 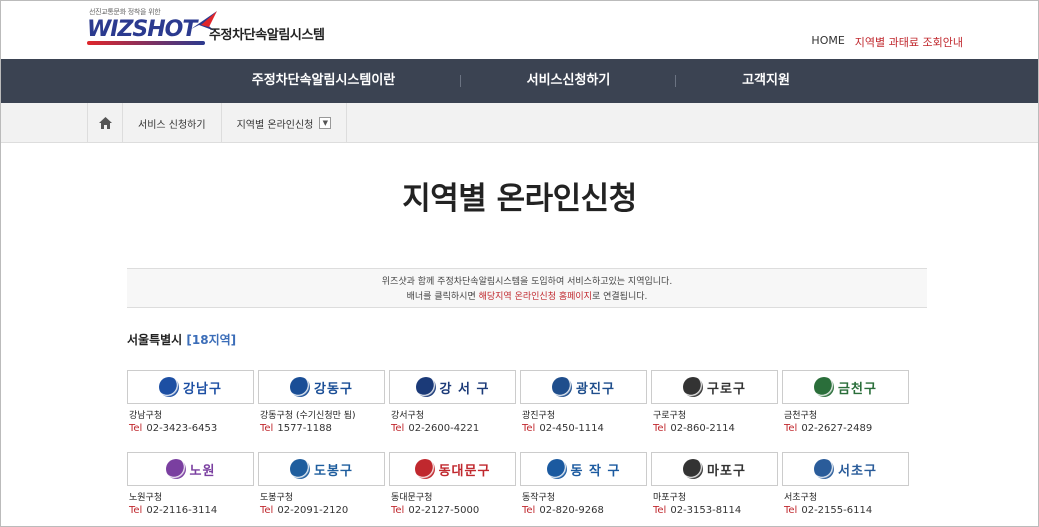 What do you see at coordinates (146, 416) in the screenshot?
I see `district-name: 강남구청` at bounding box center [146, 416].